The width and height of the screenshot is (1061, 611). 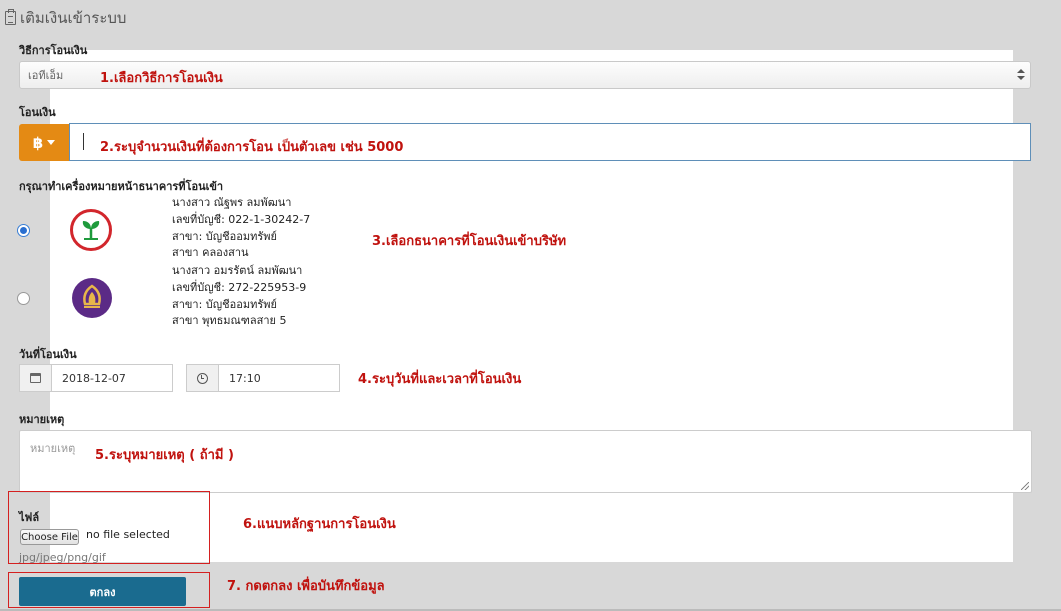 I want to click on amount-label: โอนเงิน, so click(x=37, y=112).